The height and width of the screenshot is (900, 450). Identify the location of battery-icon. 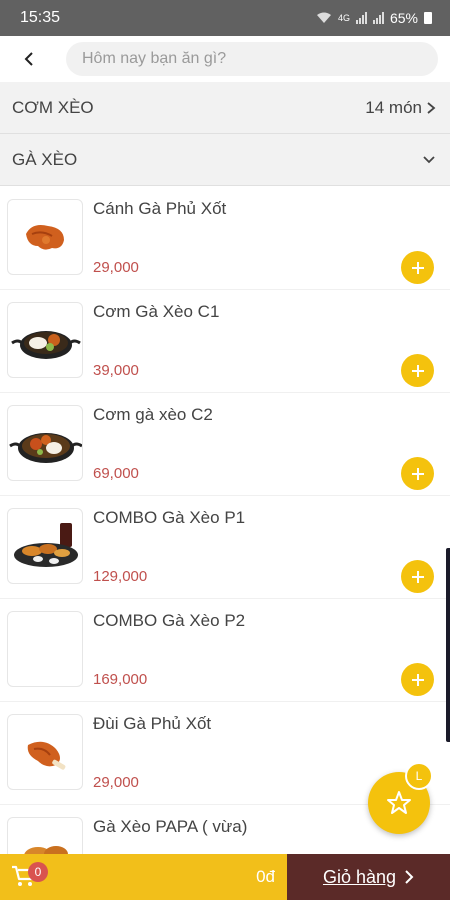
(428, 18).